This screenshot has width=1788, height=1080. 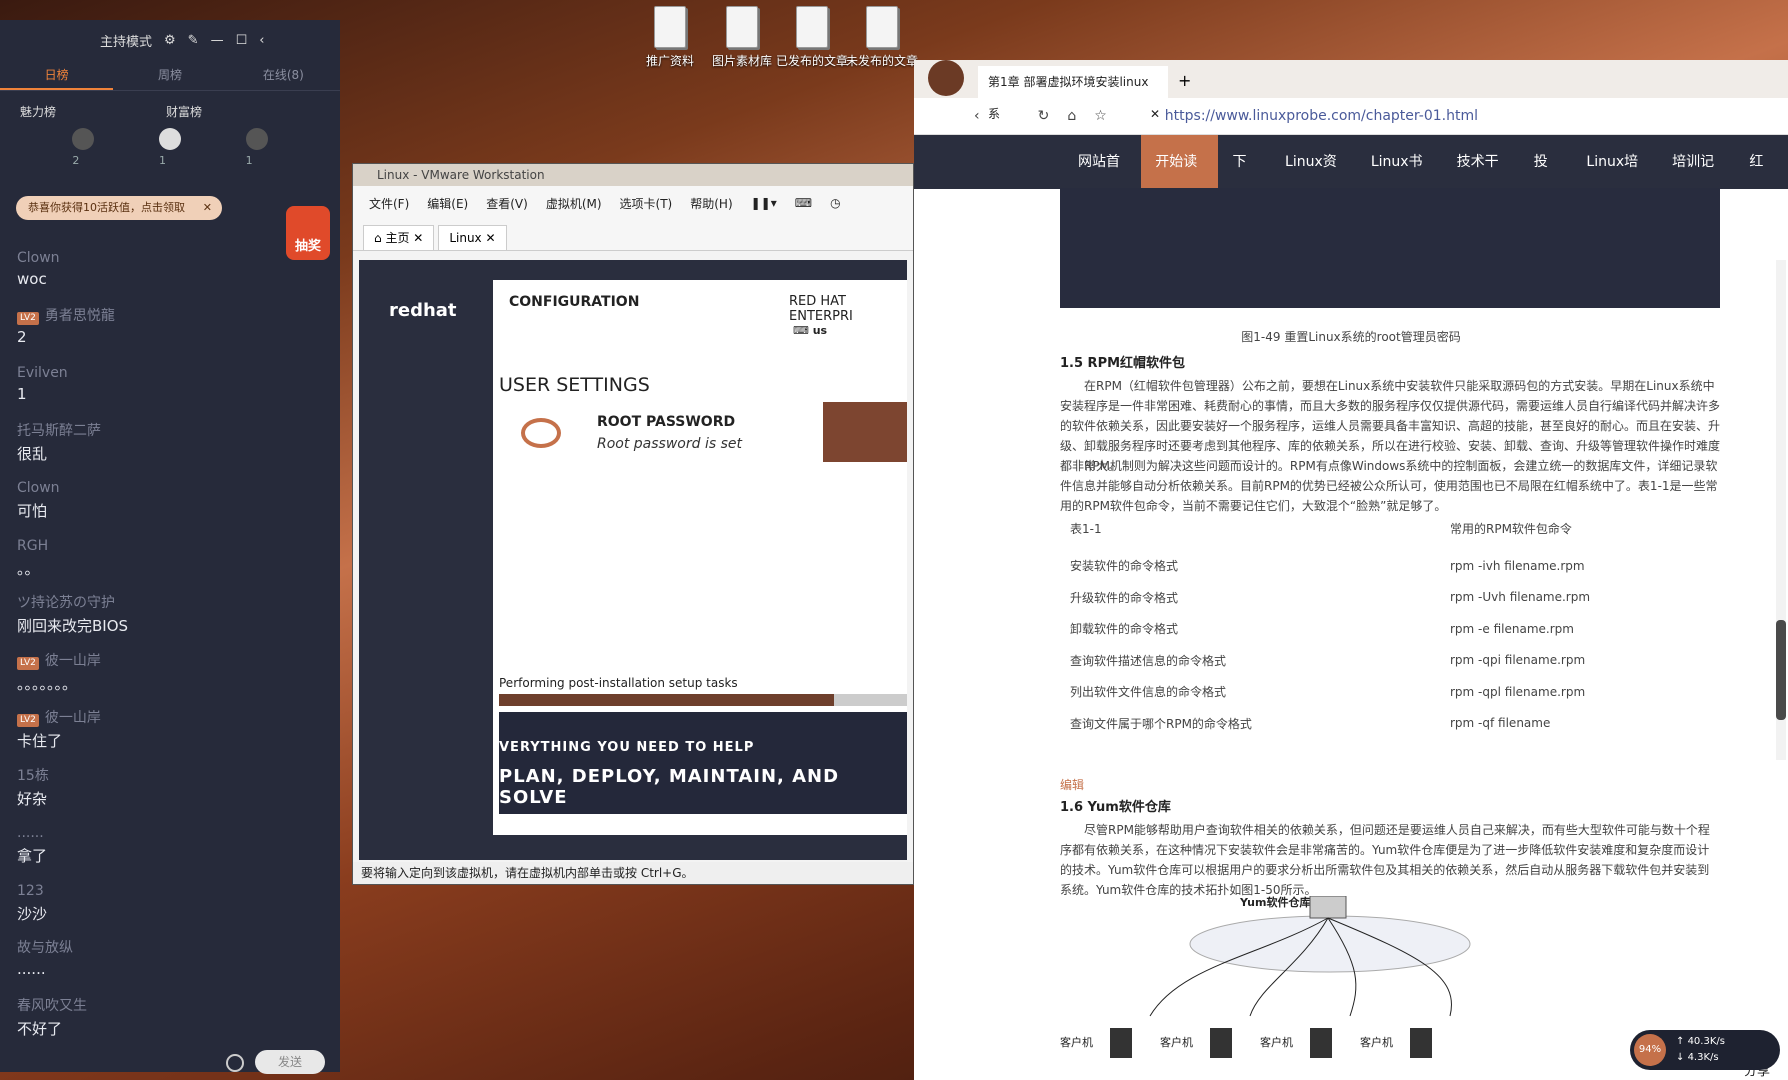 What do you see at coordinates (711, 203) in the screenshot?
I see `menu-help: 帮助(H)` at bounding box center [711, 203].